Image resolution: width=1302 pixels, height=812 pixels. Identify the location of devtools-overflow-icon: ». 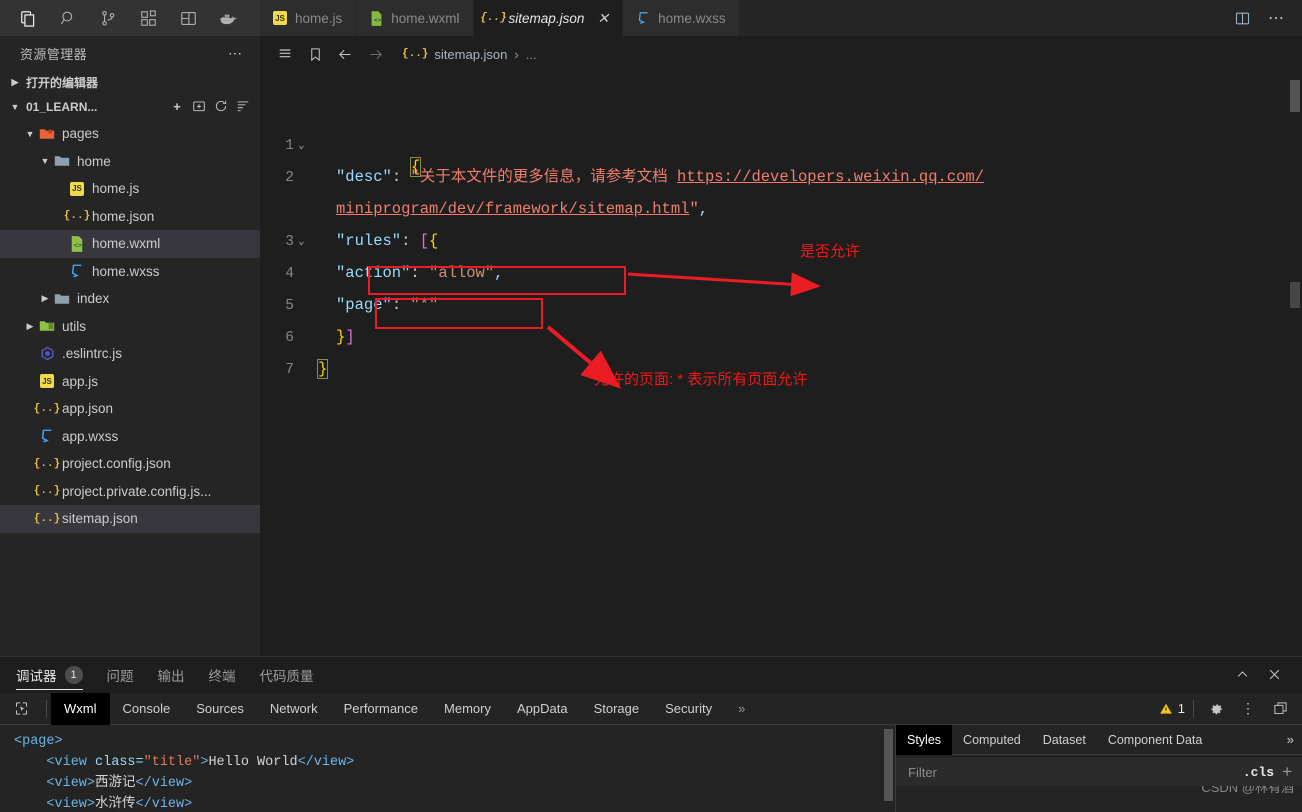
(741, 709).